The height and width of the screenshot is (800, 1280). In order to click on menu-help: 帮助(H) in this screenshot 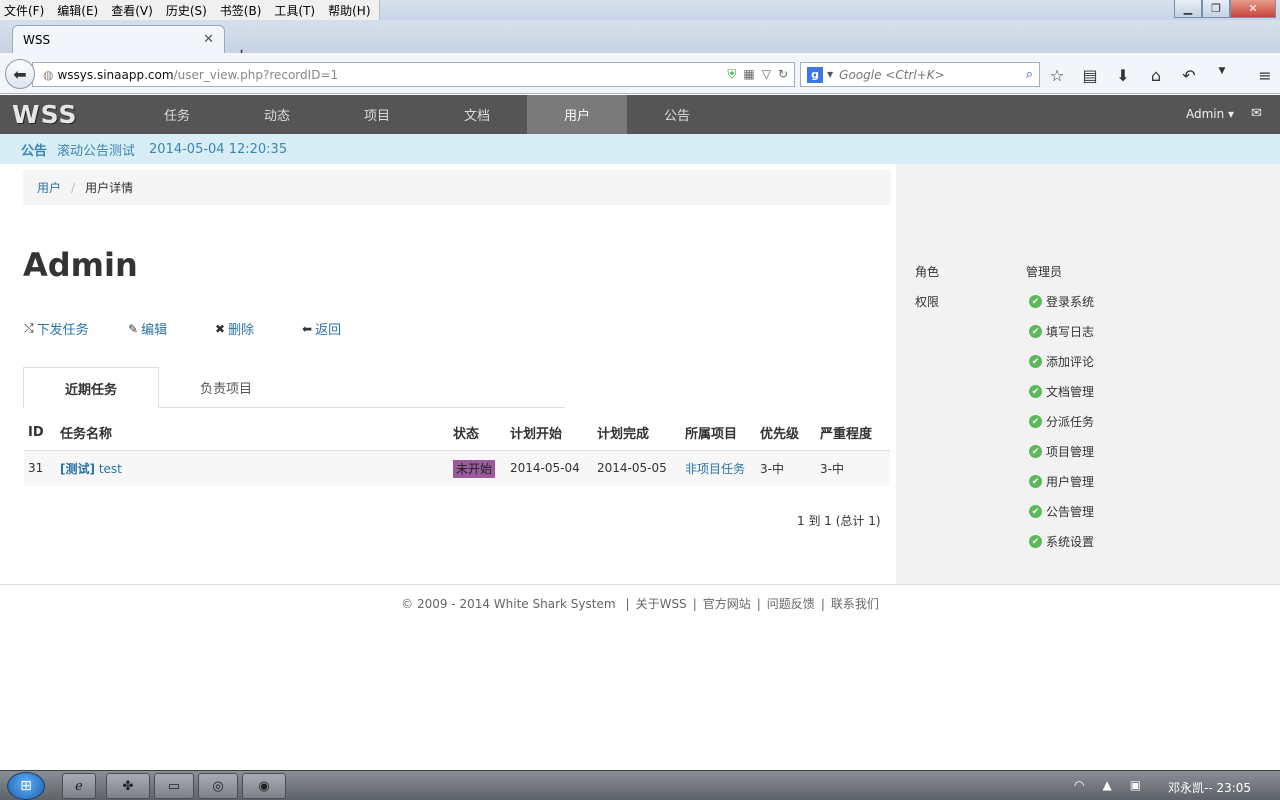, I will do `click(349, 10)`.